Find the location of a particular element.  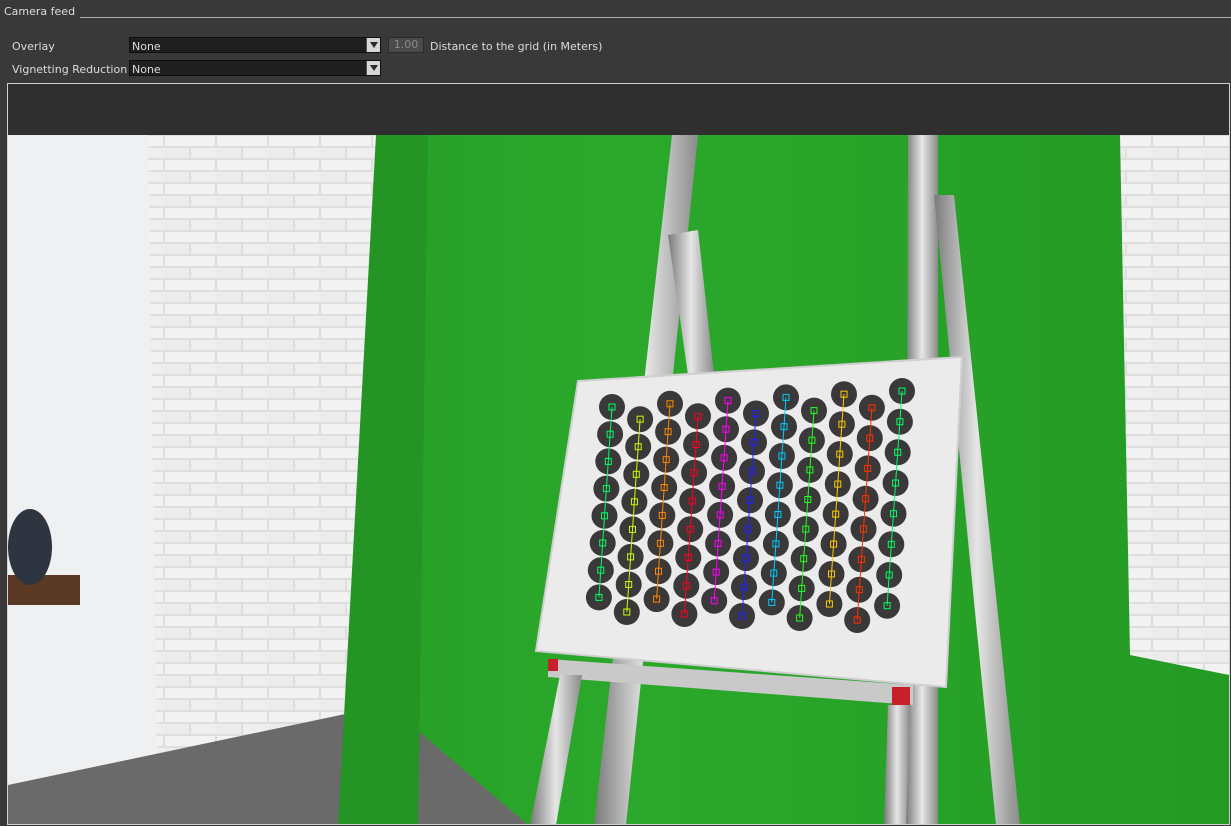

easel-front-leg-right is located at coordinates (897, 764).